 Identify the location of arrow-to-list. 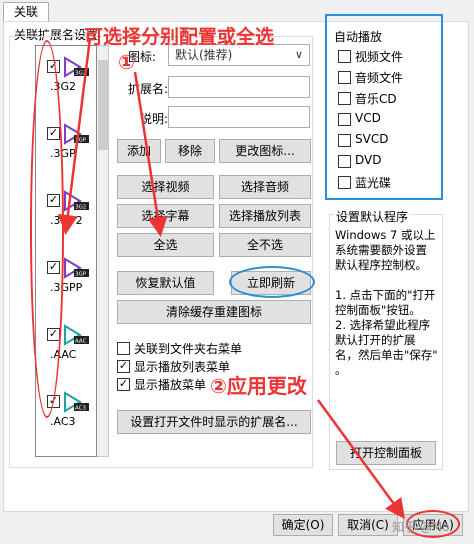
(74, 136).